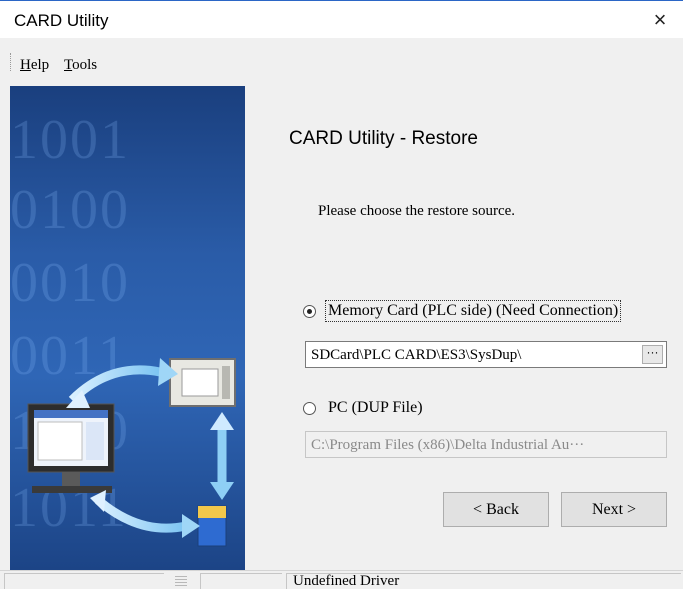 Image resolution: width=683 pixels, height=590 pixels. What do you see at coordinates (614, 509) in the screenshot?
I see `next-button: Next >` at bounding box center [614, 509].